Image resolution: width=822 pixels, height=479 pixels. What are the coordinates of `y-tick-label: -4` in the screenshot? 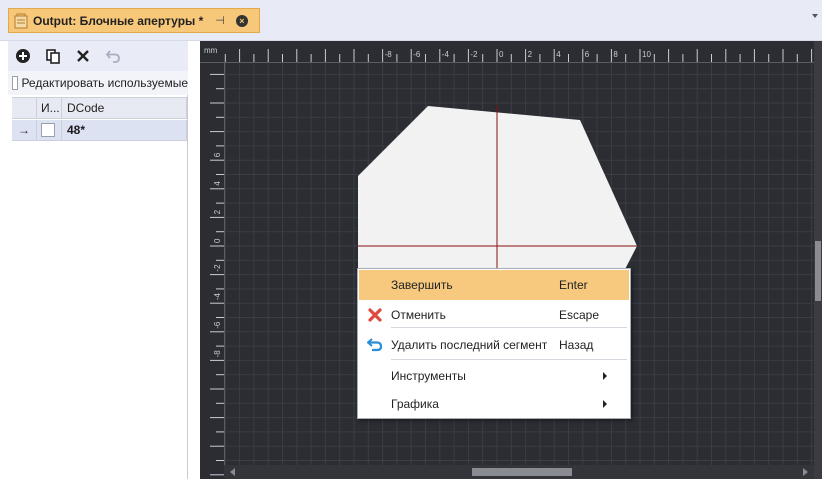 It's located at (217, 297).